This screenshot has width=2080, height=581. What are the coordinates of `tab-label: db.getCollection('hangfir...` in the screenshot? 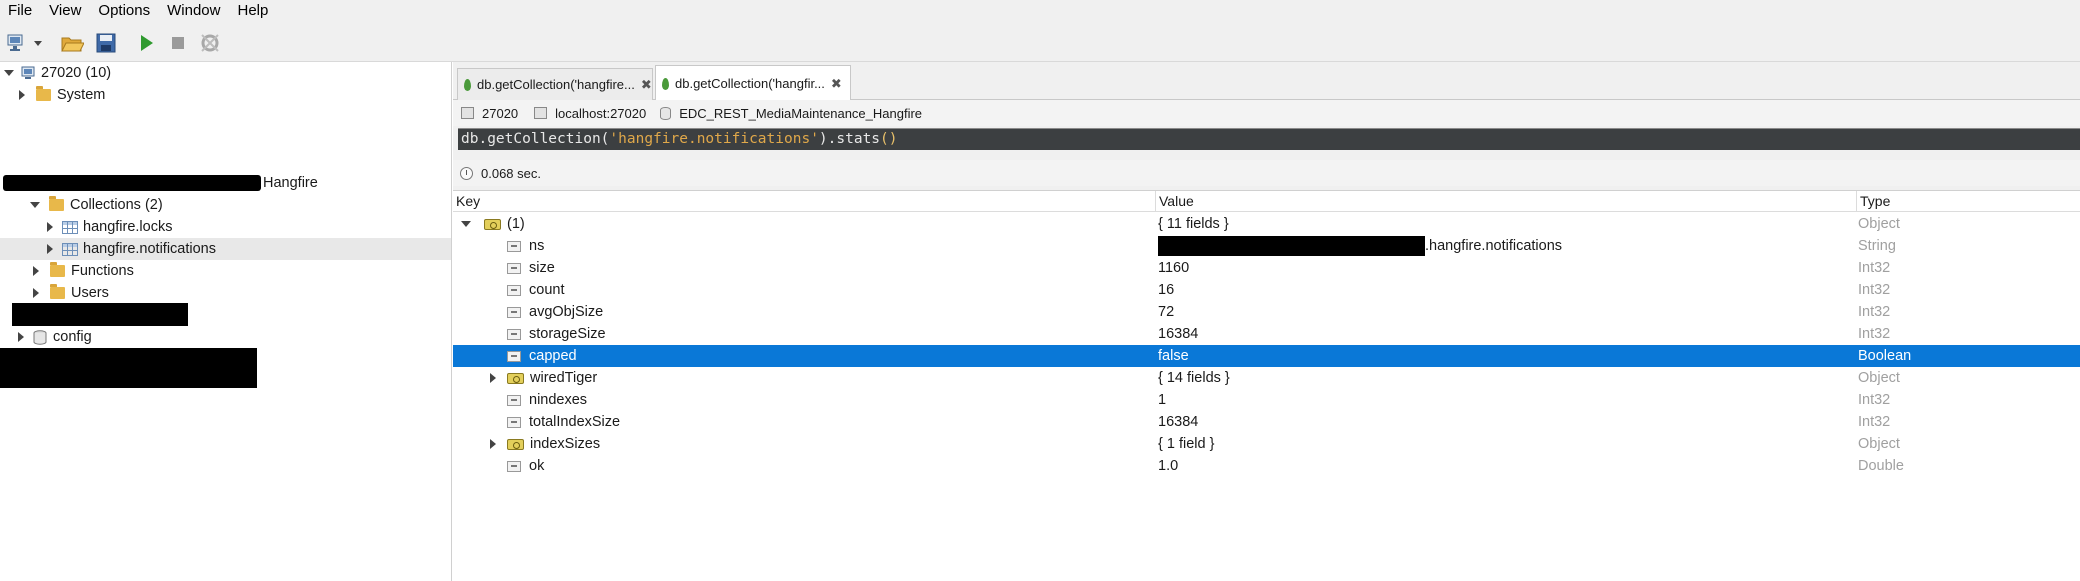 It's located at (750, 83).